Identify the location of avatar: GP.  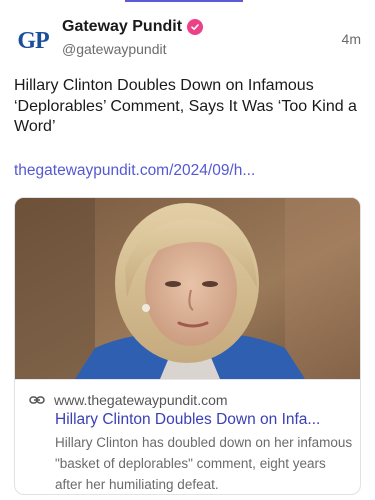
(33, 41).